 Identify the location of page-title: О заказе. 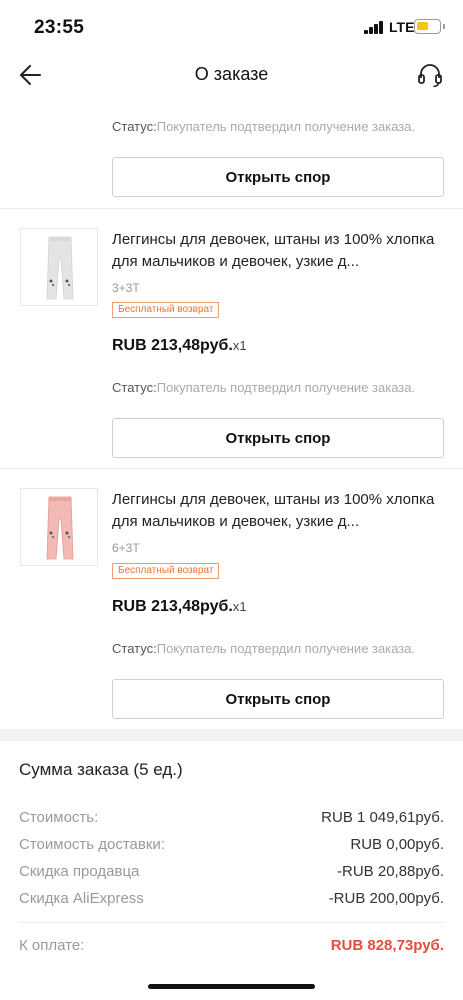
(231, 74).